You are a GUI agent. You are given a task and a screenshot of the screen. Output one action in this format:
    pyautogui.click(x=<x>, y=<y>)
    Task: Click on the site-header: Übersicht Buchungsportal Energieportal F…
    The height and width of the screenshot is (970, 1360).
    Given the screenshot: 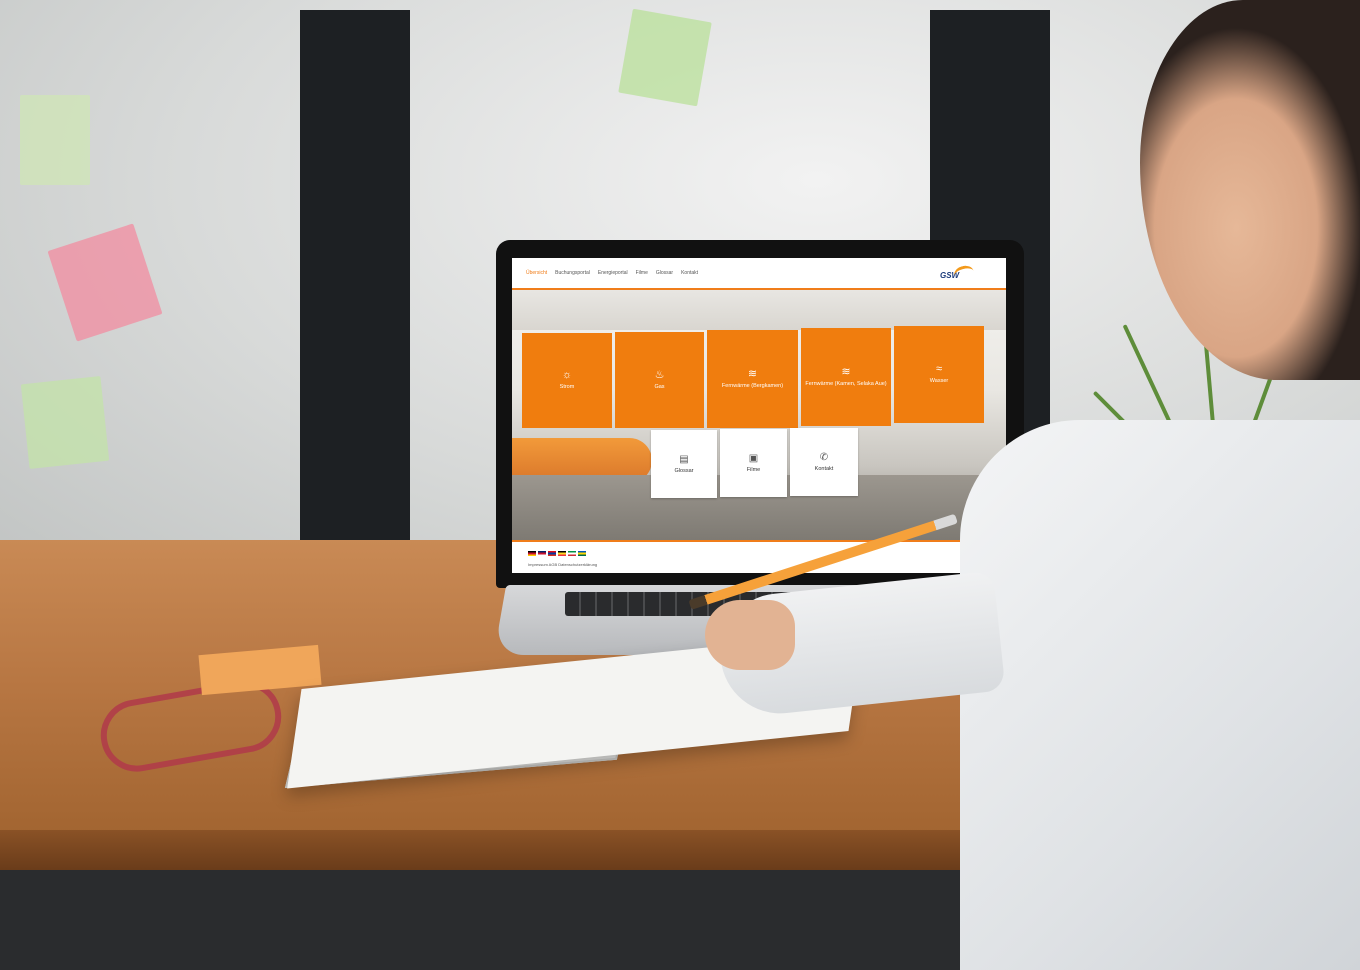 What is the action you would take?
    pyautogui.click(x=759, y=274)
    